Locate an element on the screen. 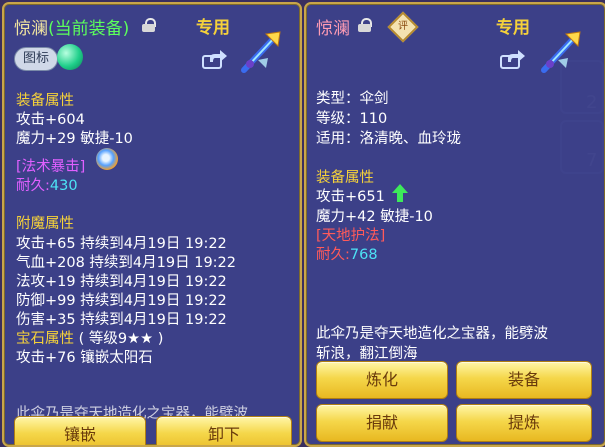 The width and height of the screenshot is (605, 447). icon-tag-button: 图标 is located at coordinates (36, 59).